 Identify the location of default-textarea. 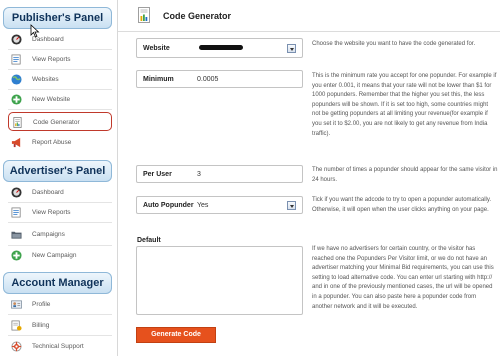
(219, 280).